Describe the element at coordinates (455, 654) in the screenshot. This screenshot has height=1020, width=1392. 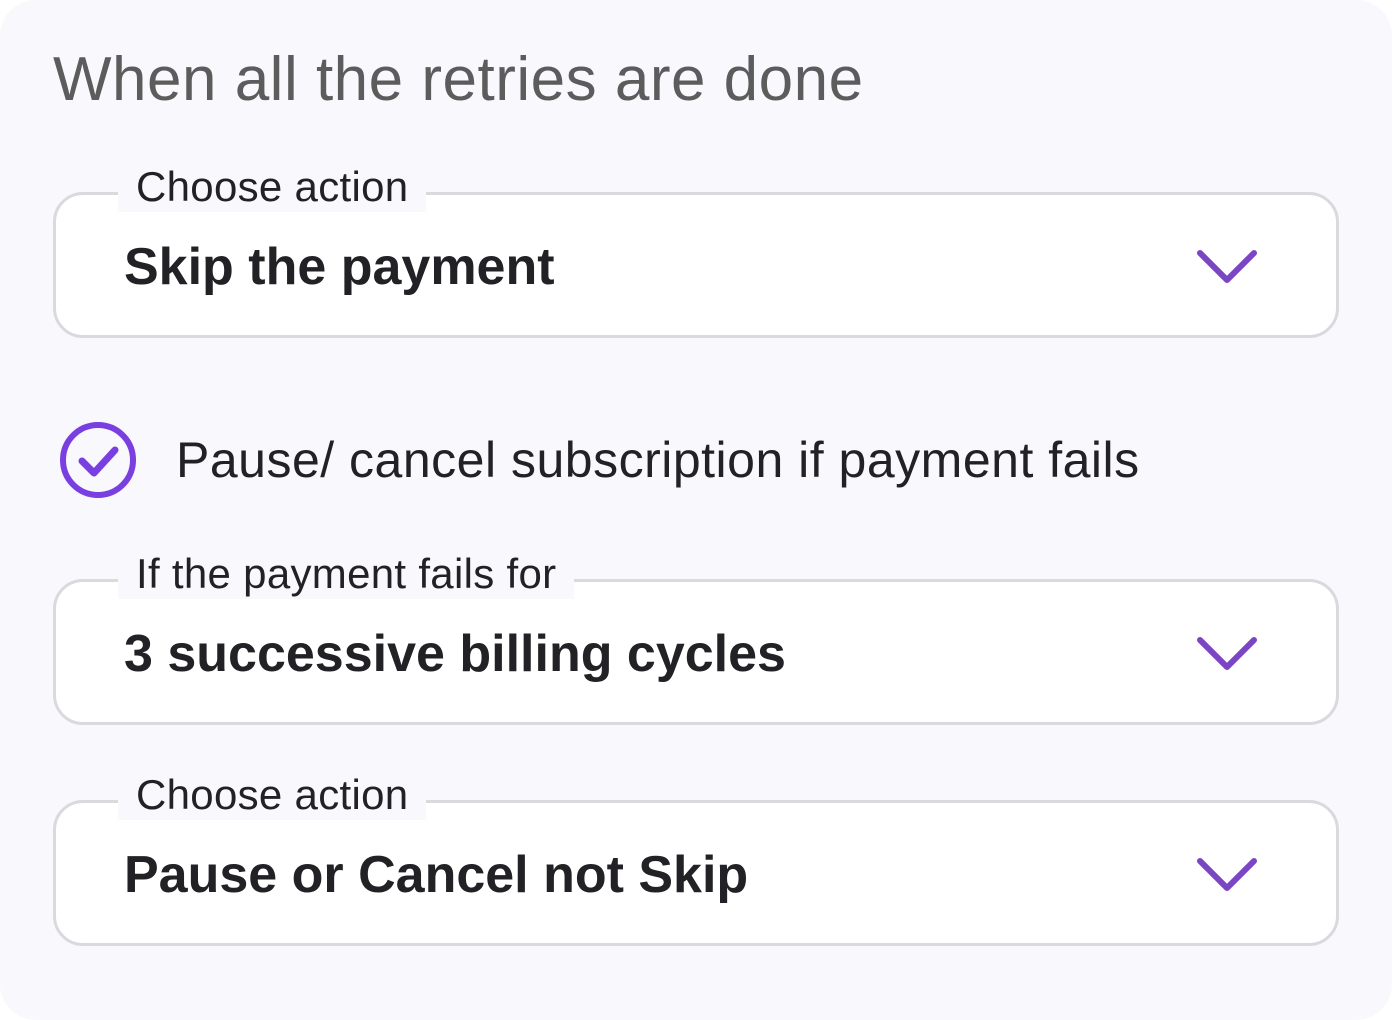
I see `selected-value: 3 successive billing cycles` at that location.